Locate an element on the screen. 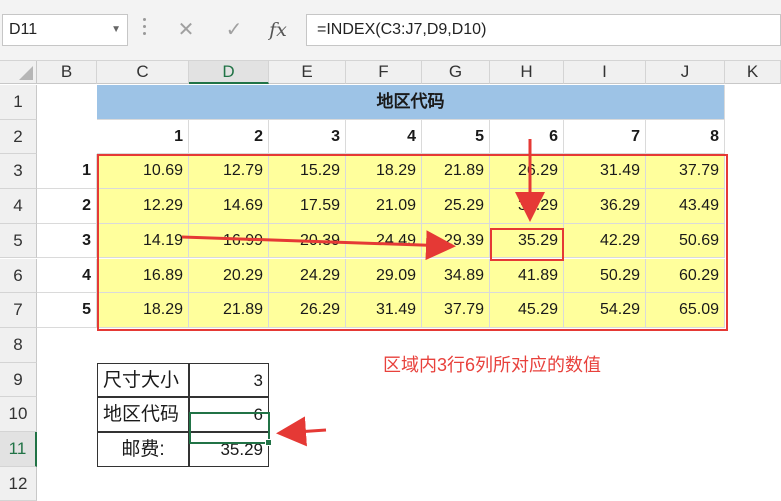  matrix-cell: 30.29 is located at coordinates (527, 206).